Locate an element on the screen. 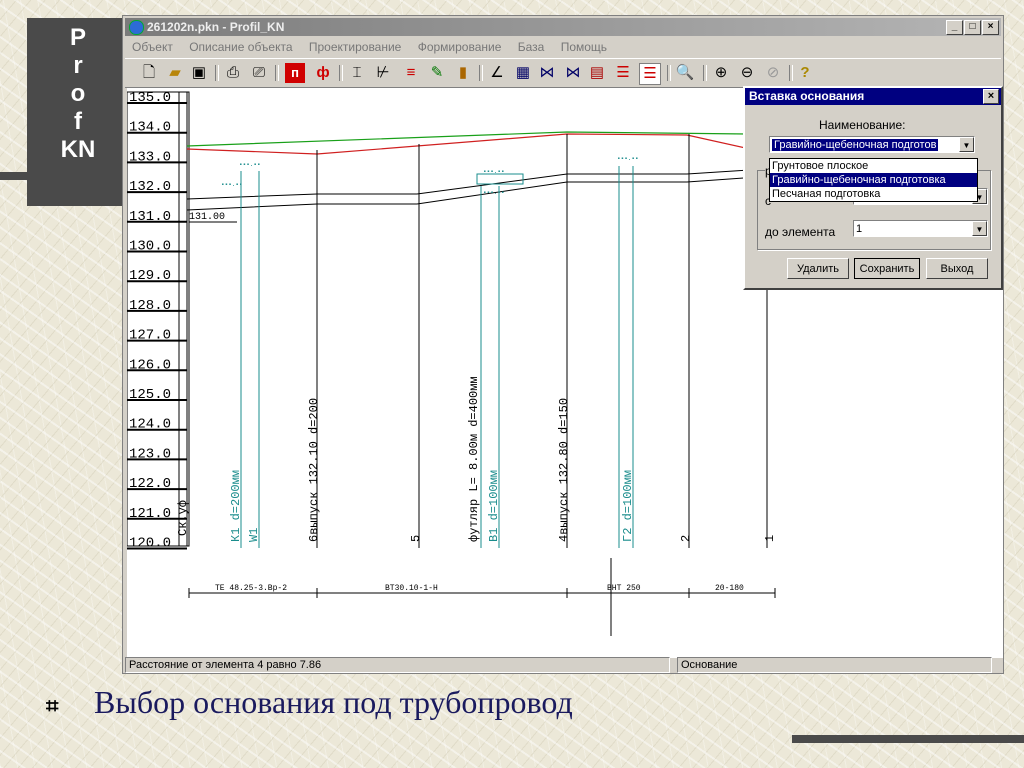 The image size is (1024, 768). label-node-1: 1 is located at coordinates (770, 538).